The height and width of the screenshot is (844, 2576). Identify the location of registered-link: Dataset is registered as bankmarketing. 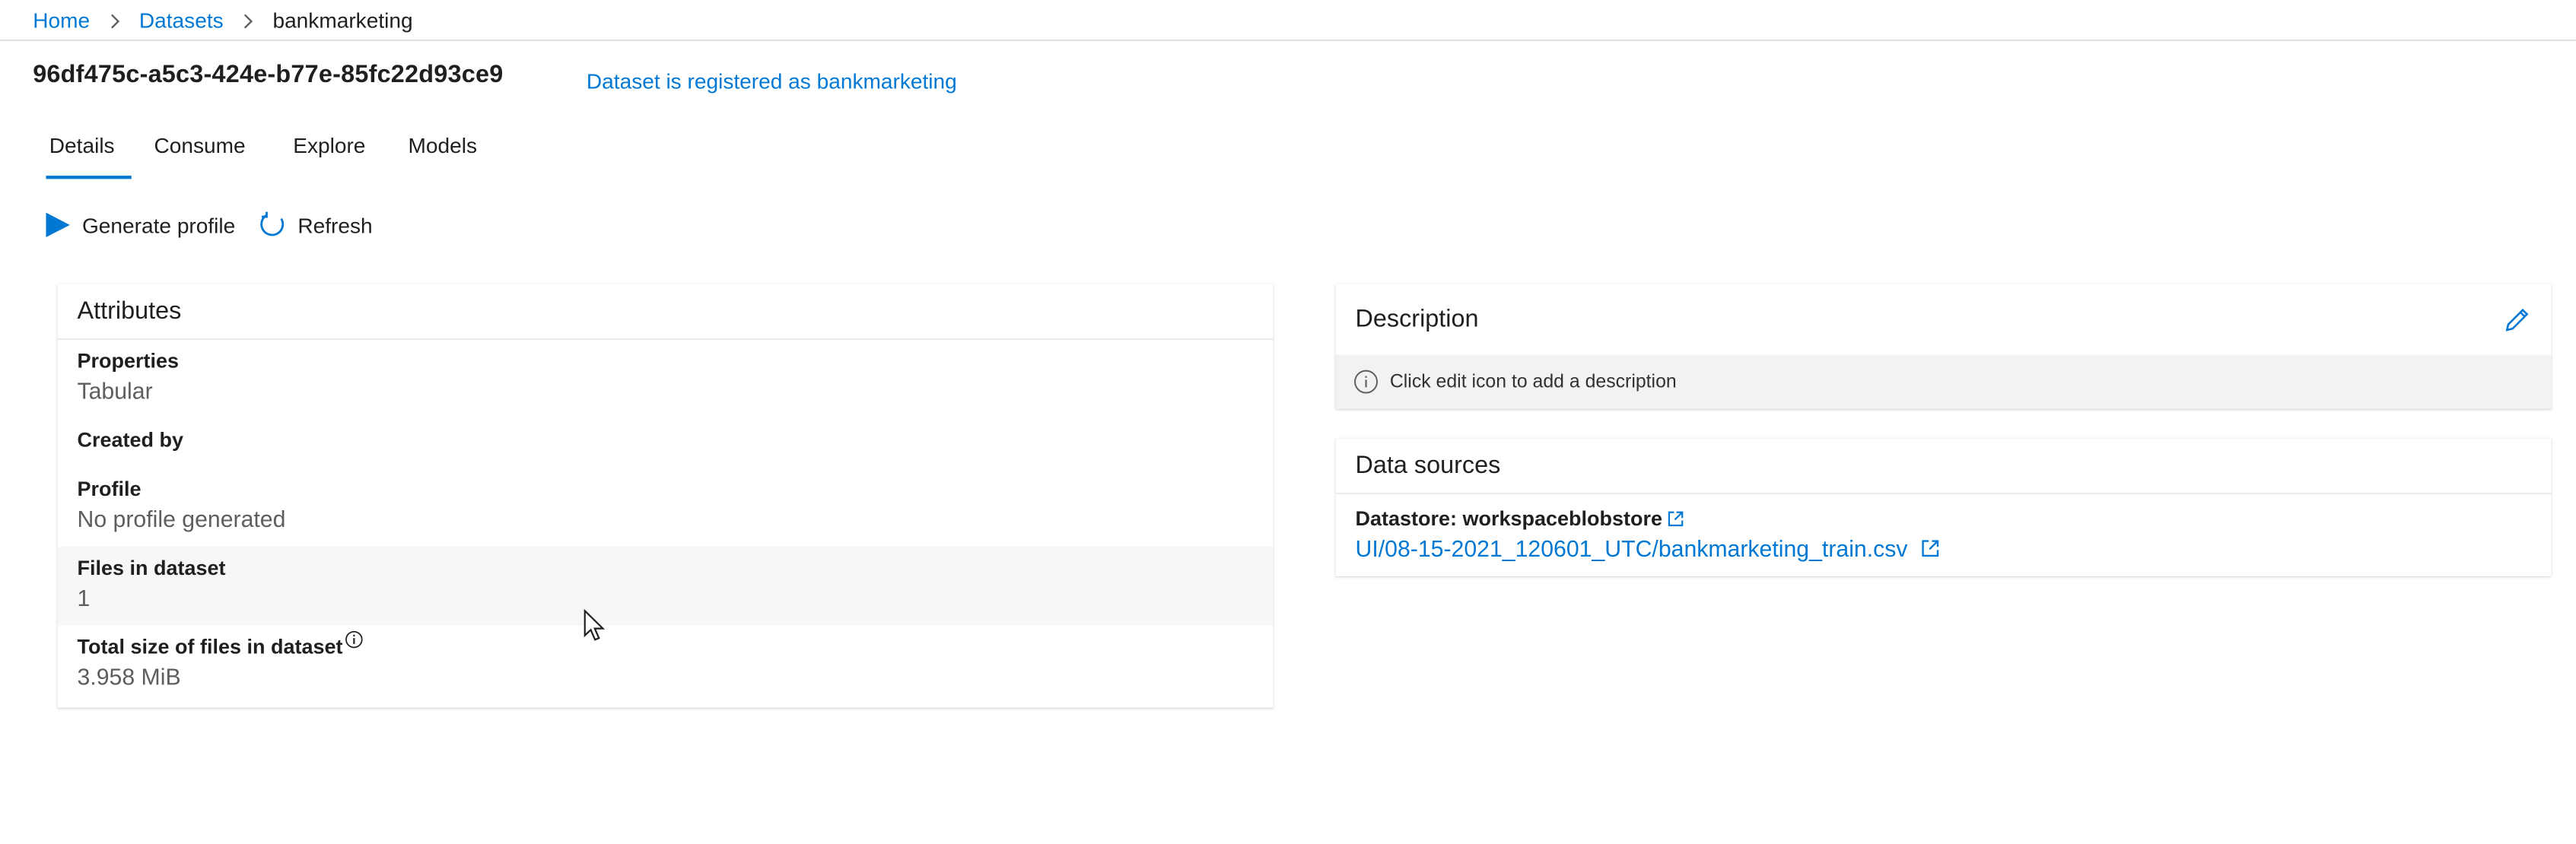
(772, 81).